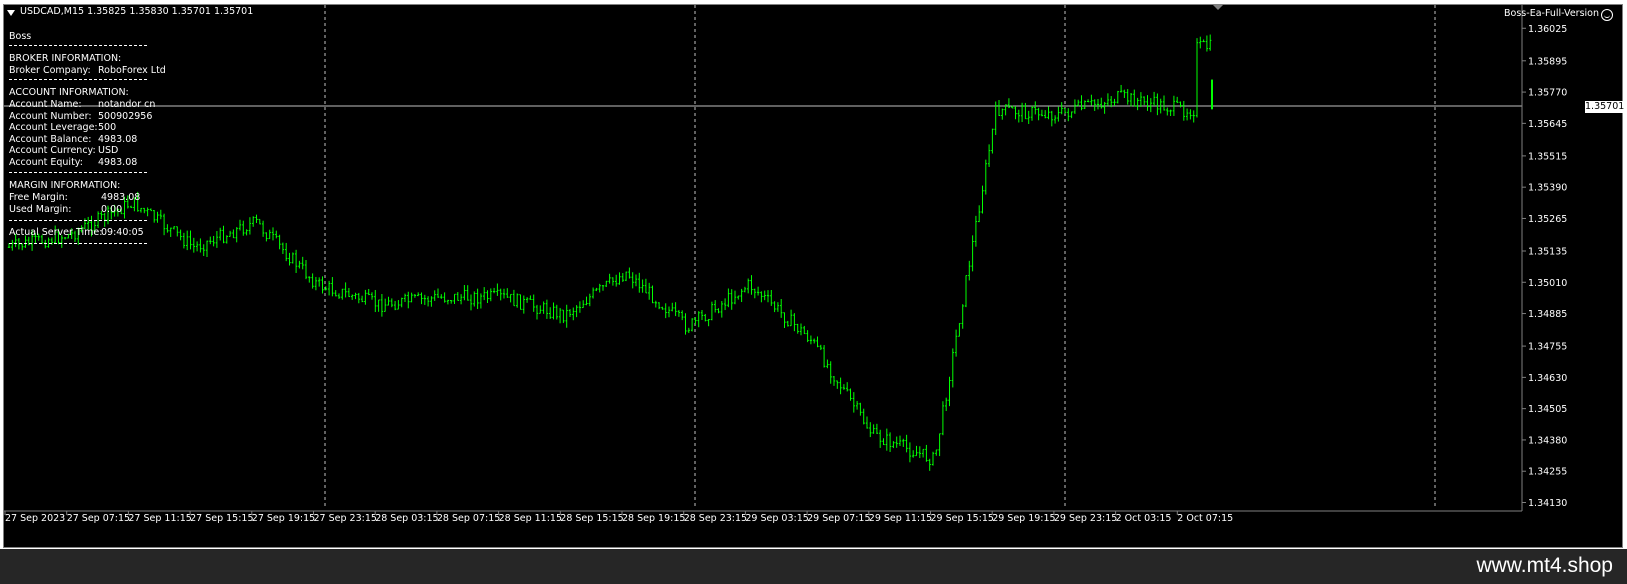 The image size is (1627, 584). What do you see at coordinates (38, 197) in the screenshot?
I see `margin-row-label: Free Margin:` at bounding box center [38, 197].